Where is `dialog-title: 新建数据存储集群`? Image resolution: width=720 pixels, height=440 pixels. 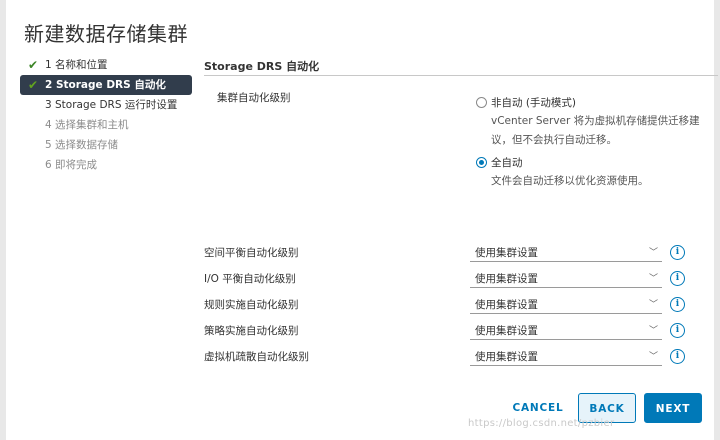
dialog-title: 新建数据存储集群 is located at coordinates (106, 34).